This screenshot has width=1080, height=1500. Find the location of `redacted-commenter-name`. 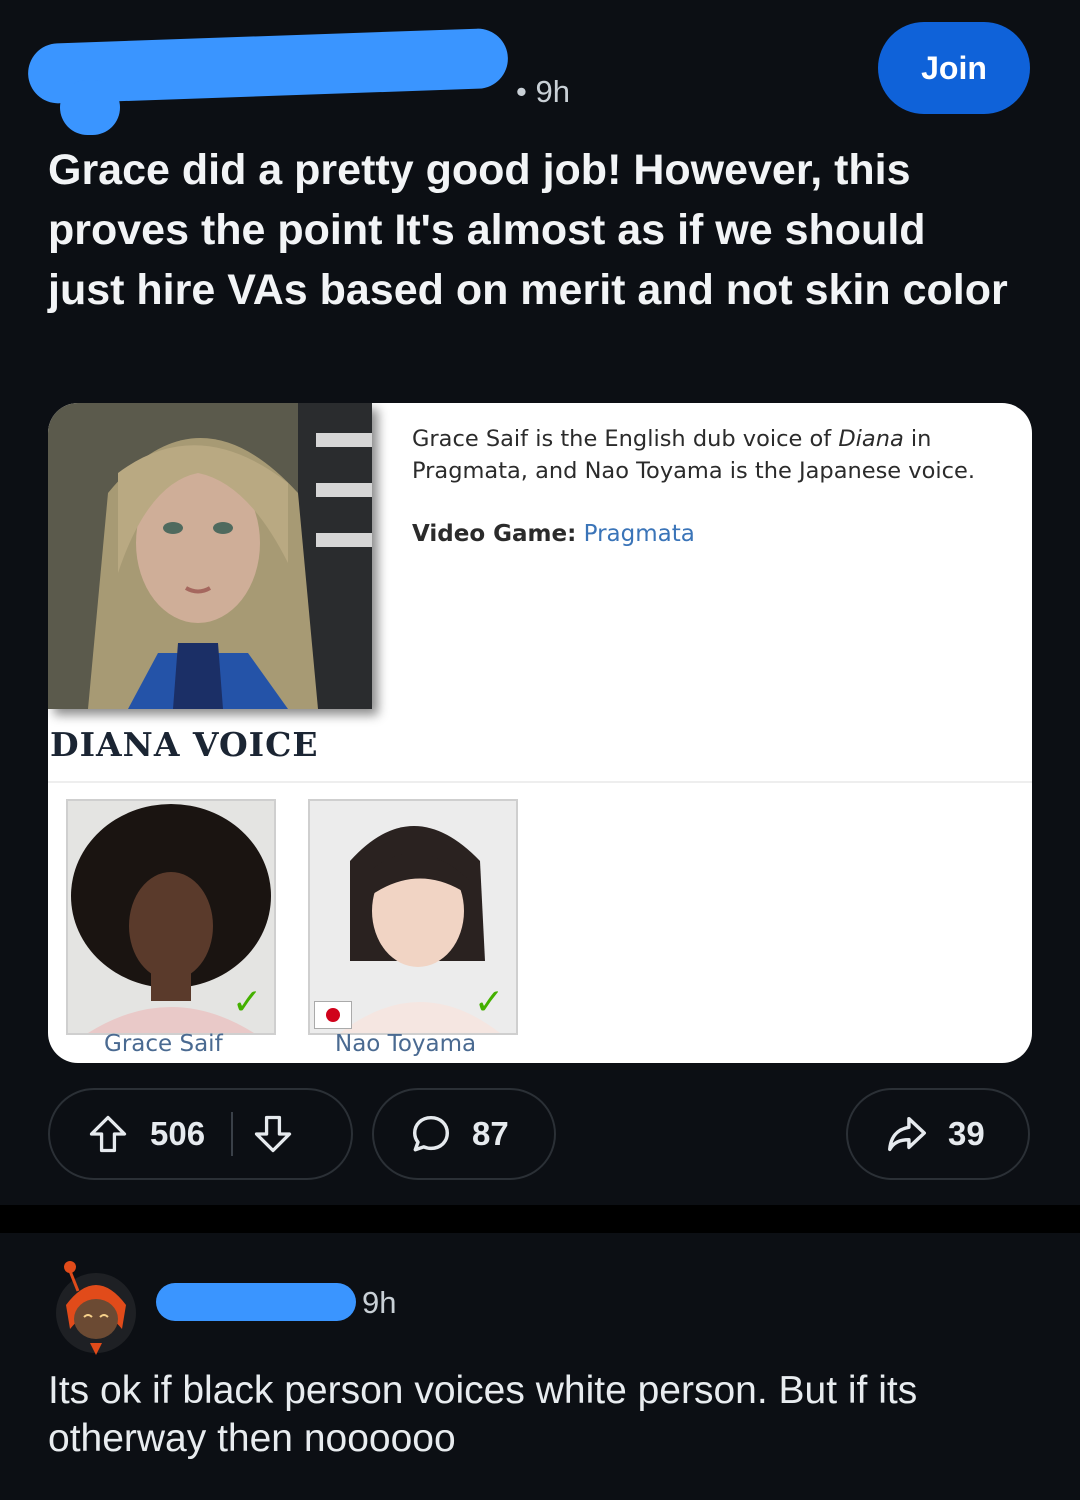

redacted-commenter-name is located at coordinates (256, 1302).